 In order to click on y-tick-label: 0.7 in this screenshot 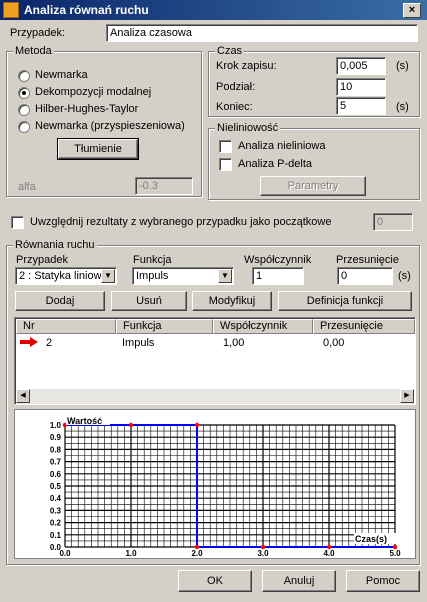, I will do `click(56, 462)`.